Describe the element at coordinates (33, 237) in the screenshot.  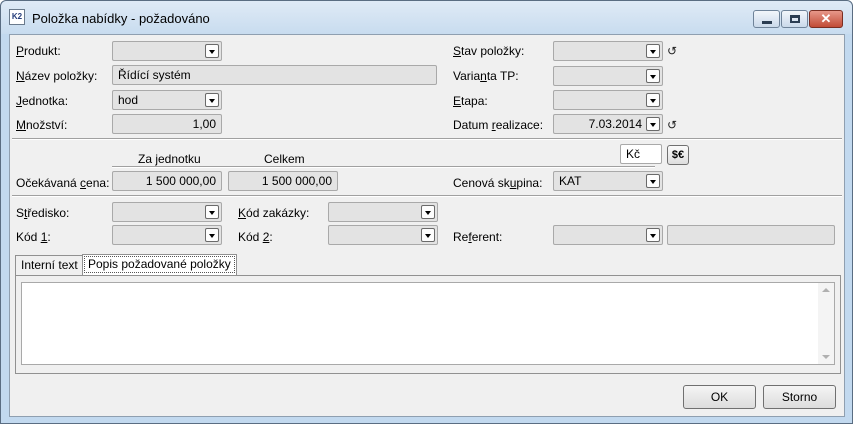
I see `kod1-label: Kód 1:` at that location.